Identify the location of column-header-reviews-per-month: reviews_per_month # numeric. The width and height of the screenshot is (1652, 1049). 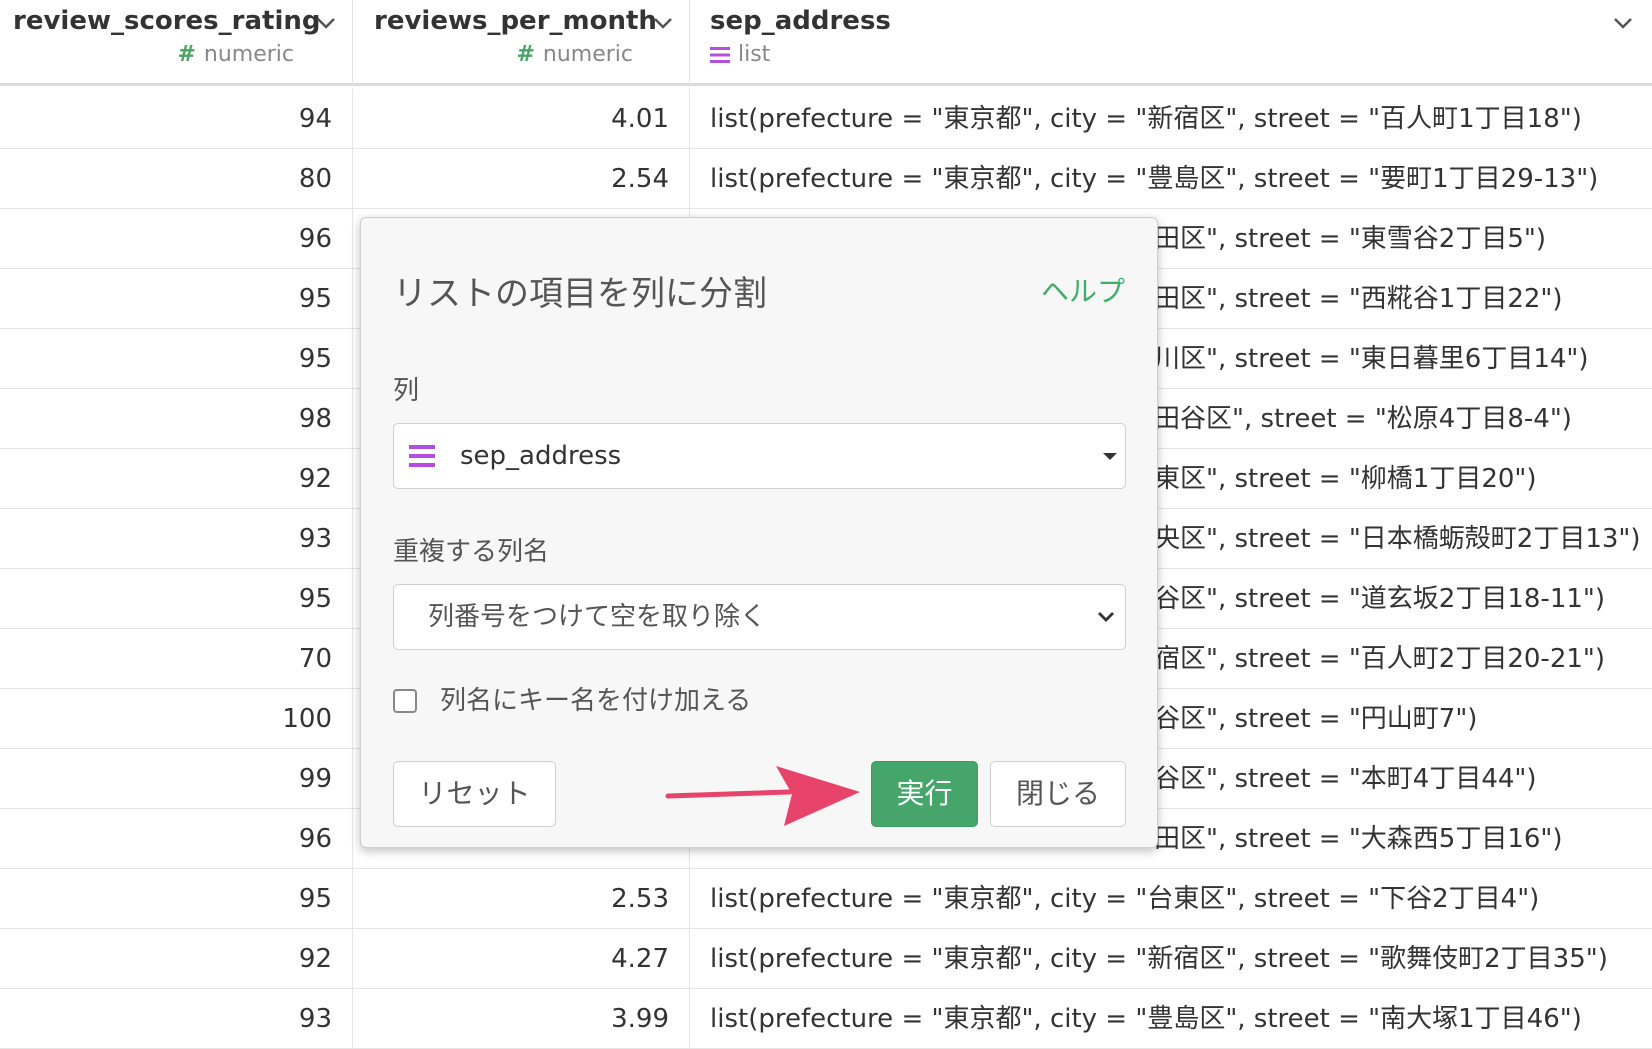
(521, 43).